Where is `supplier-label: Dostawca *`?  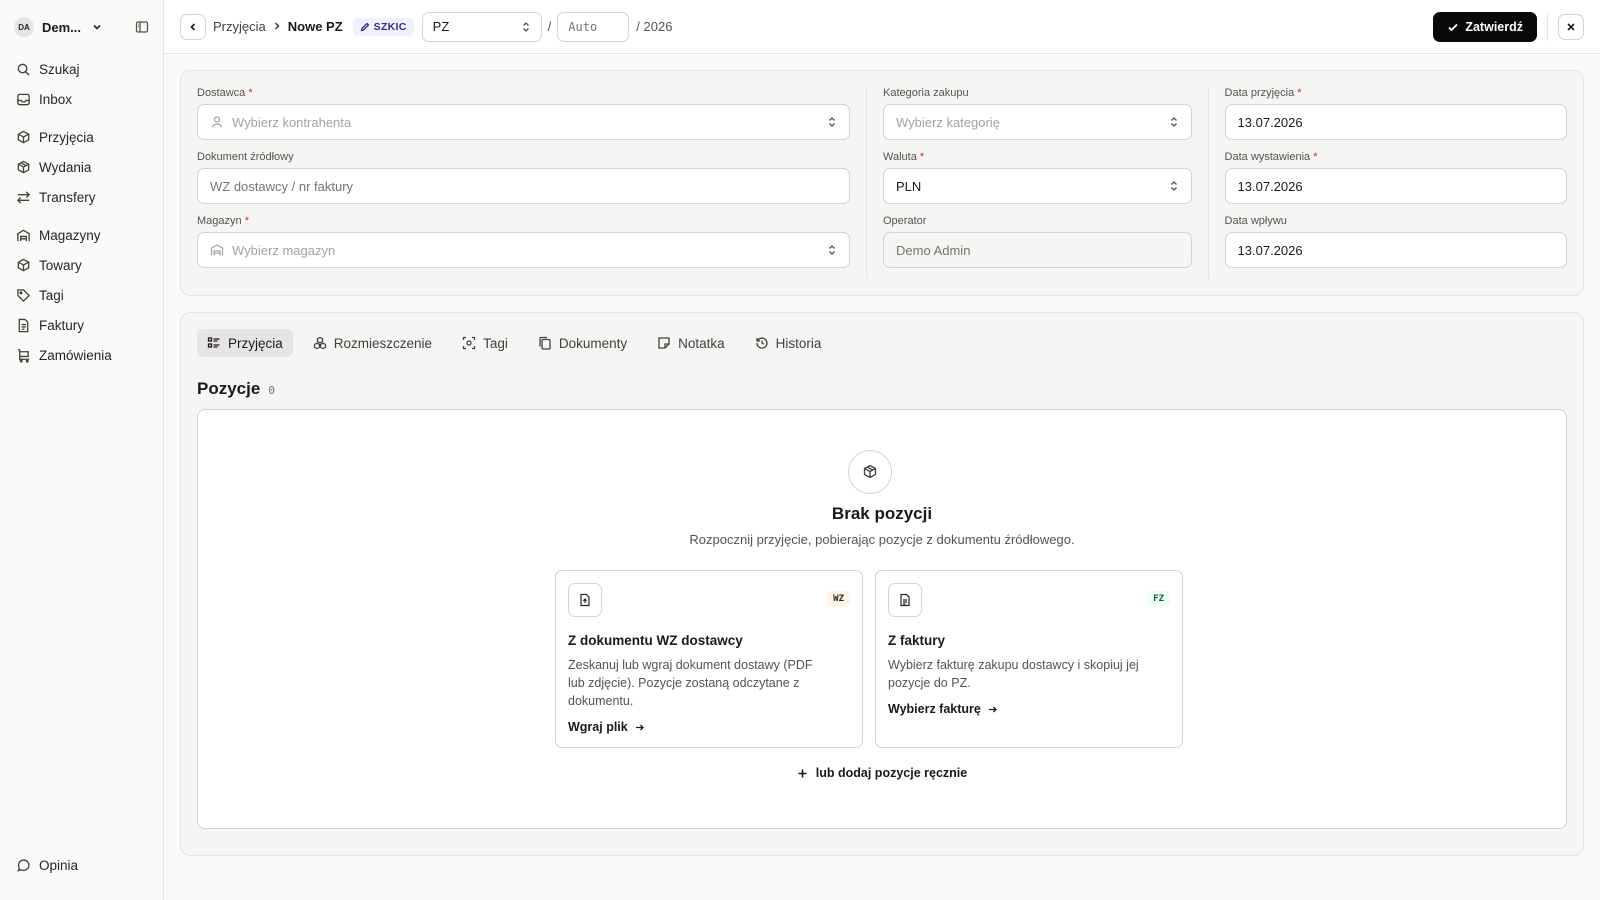 supplier-label: Dostawca * is located at coordinates (225, 93).